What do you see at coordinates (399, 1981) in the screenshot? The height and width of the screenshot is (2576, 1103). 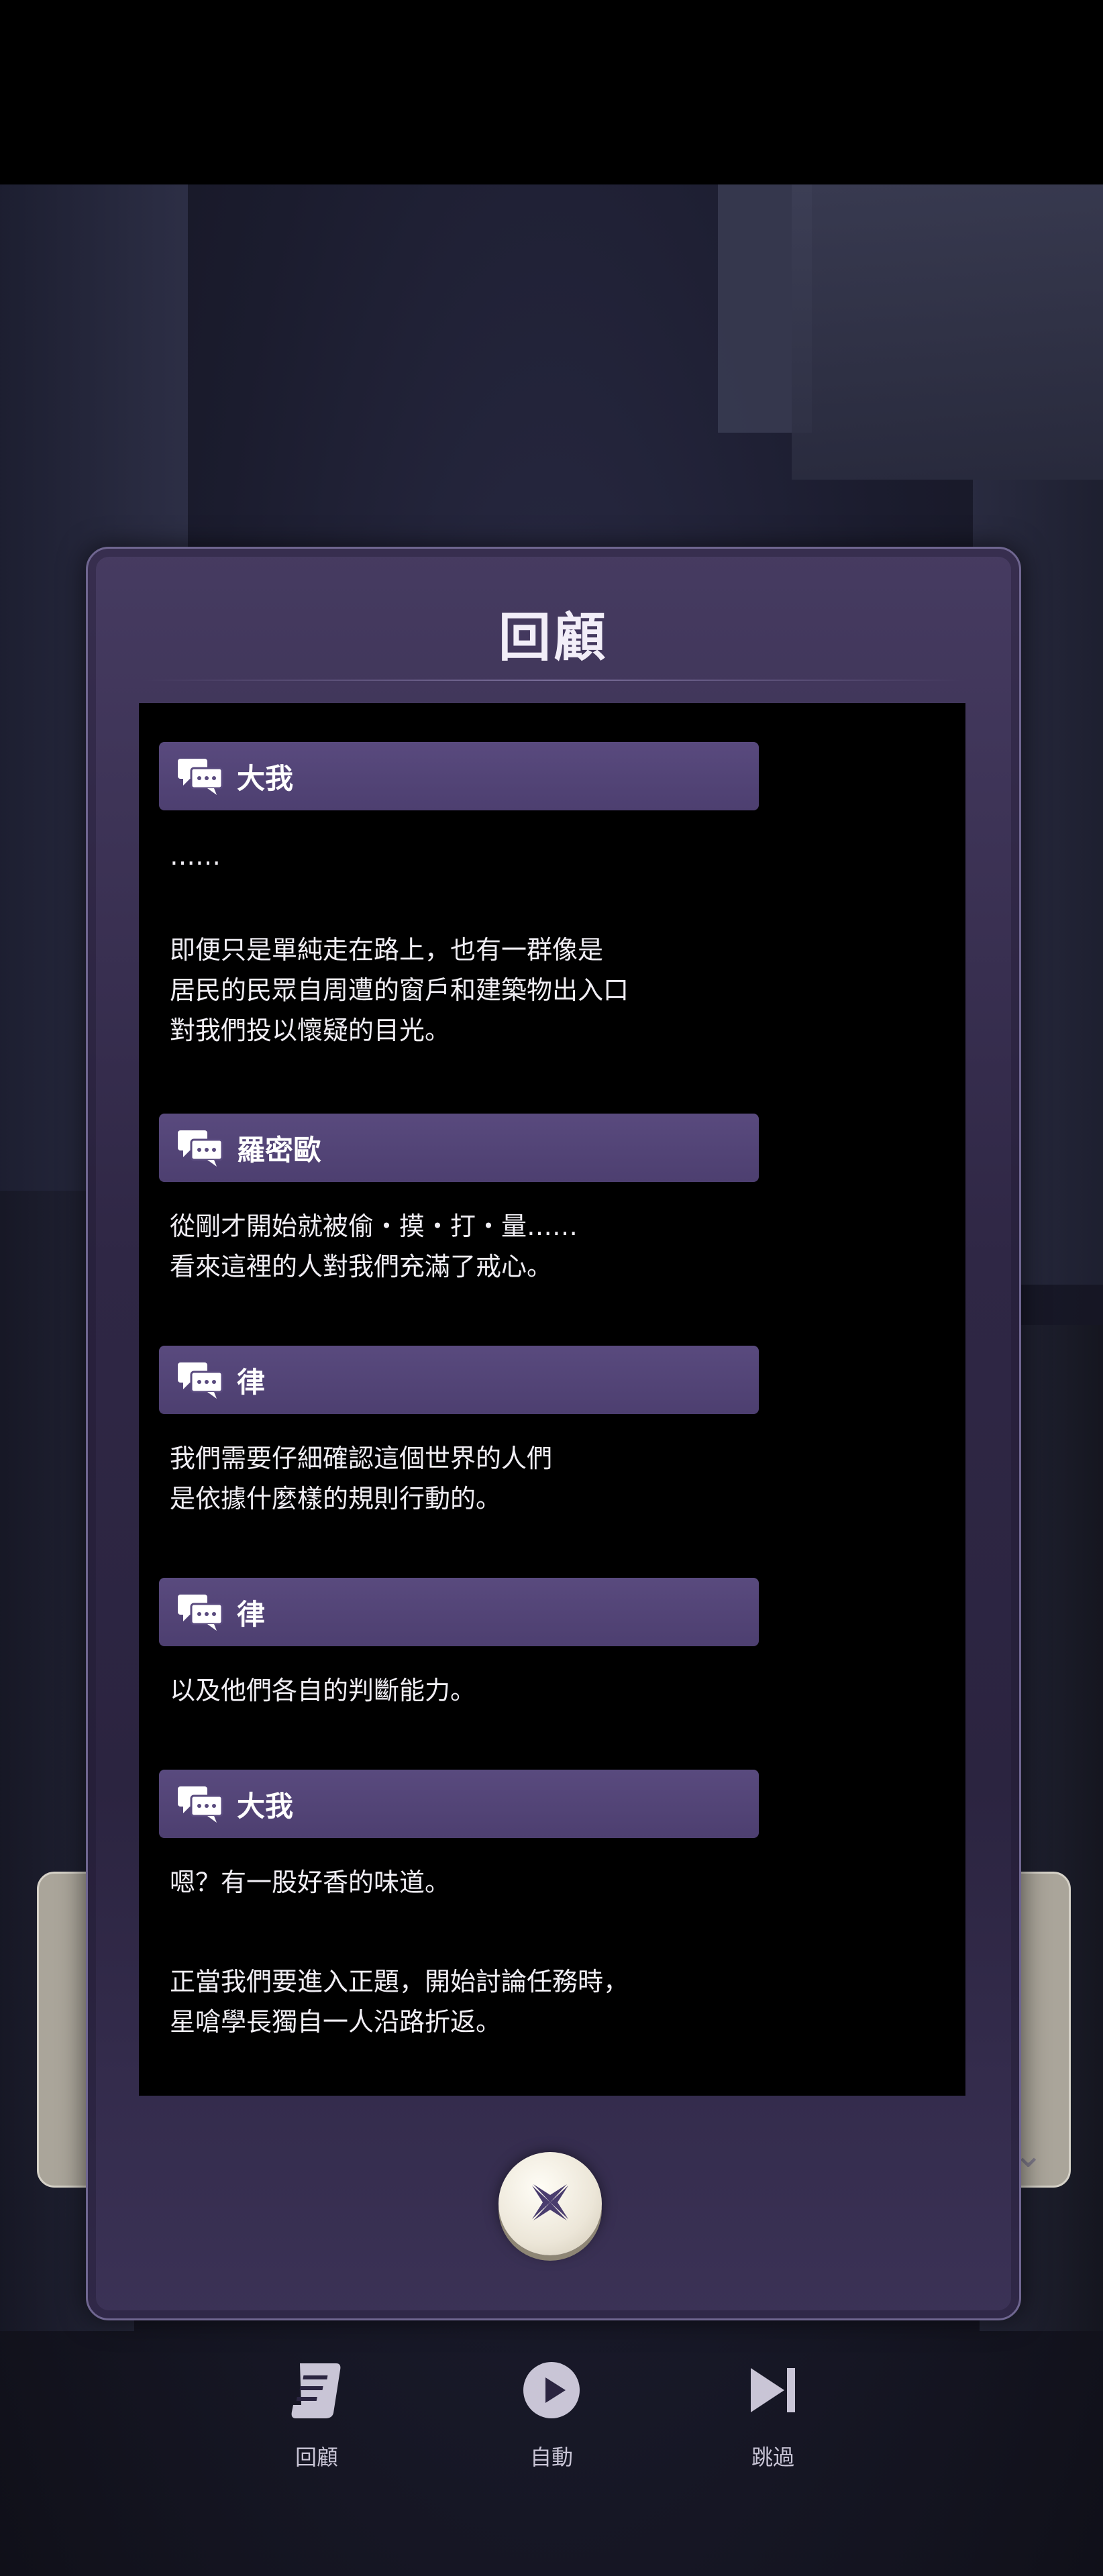 I see `dialog-line: 正當我們要進入正題，開始討論任務時，` at bounding box center [399, 1981].